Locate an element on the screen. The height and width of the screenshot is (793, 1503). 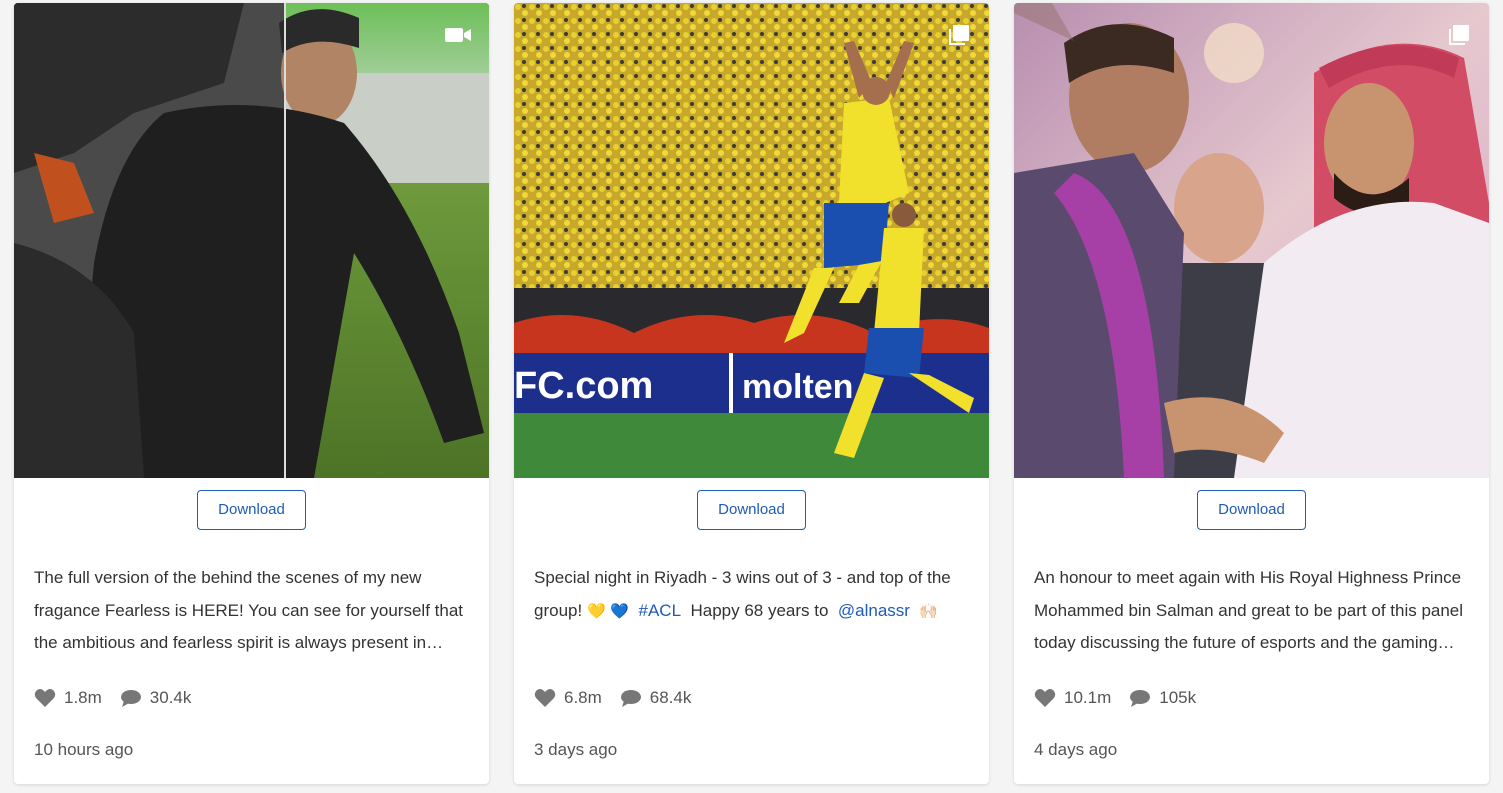
likes-stat: 1.8m is located at coordinates (68, 698).